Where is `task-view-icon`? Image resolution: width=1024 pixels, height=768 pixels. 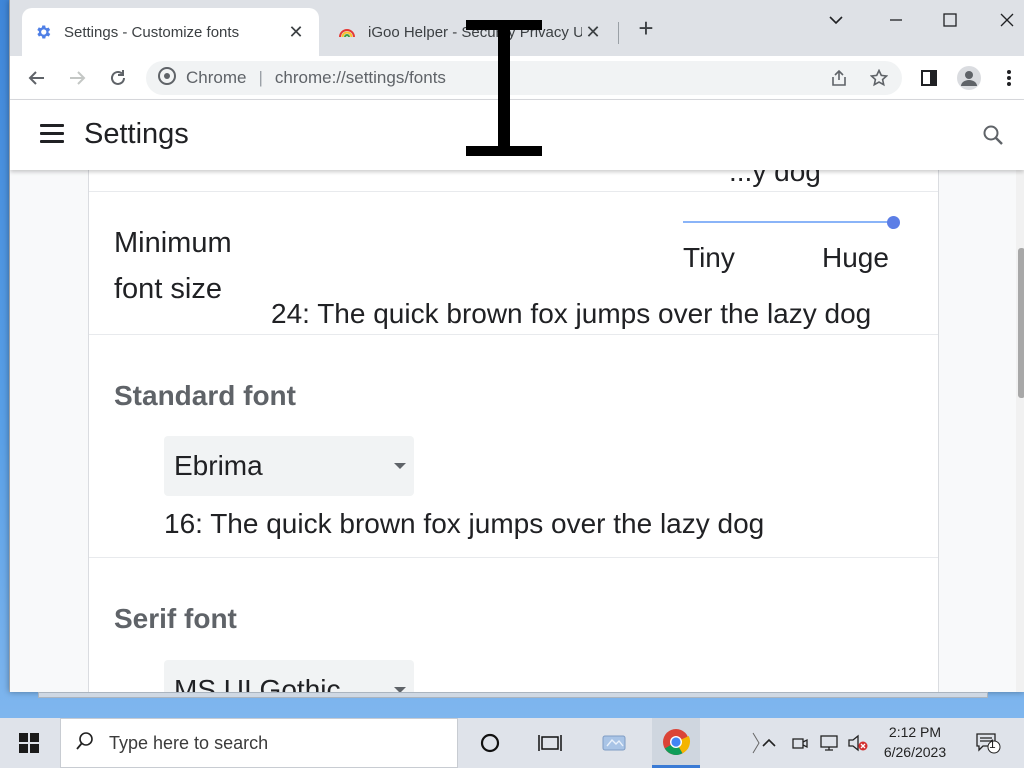
task-view-icon is located at coordinates (550, 743).